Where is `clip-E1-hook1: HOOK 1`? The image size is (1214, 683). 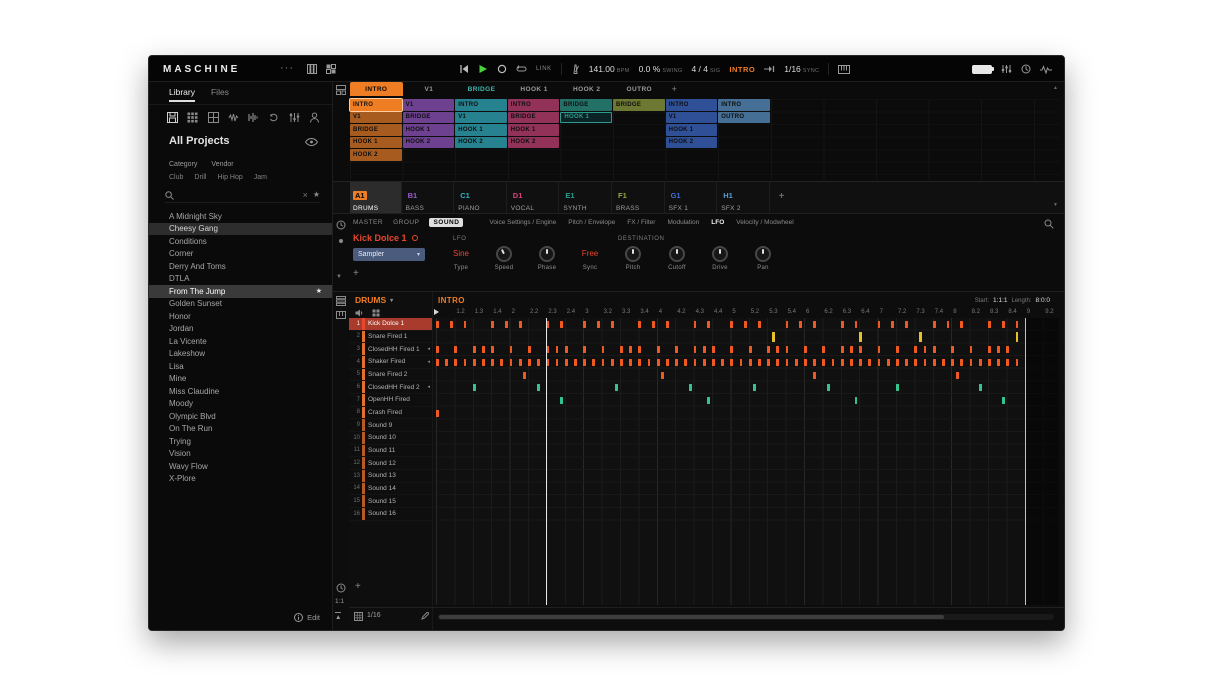
clip-E1-hook1: HOOK 1 is located at coordinates (586, 117).